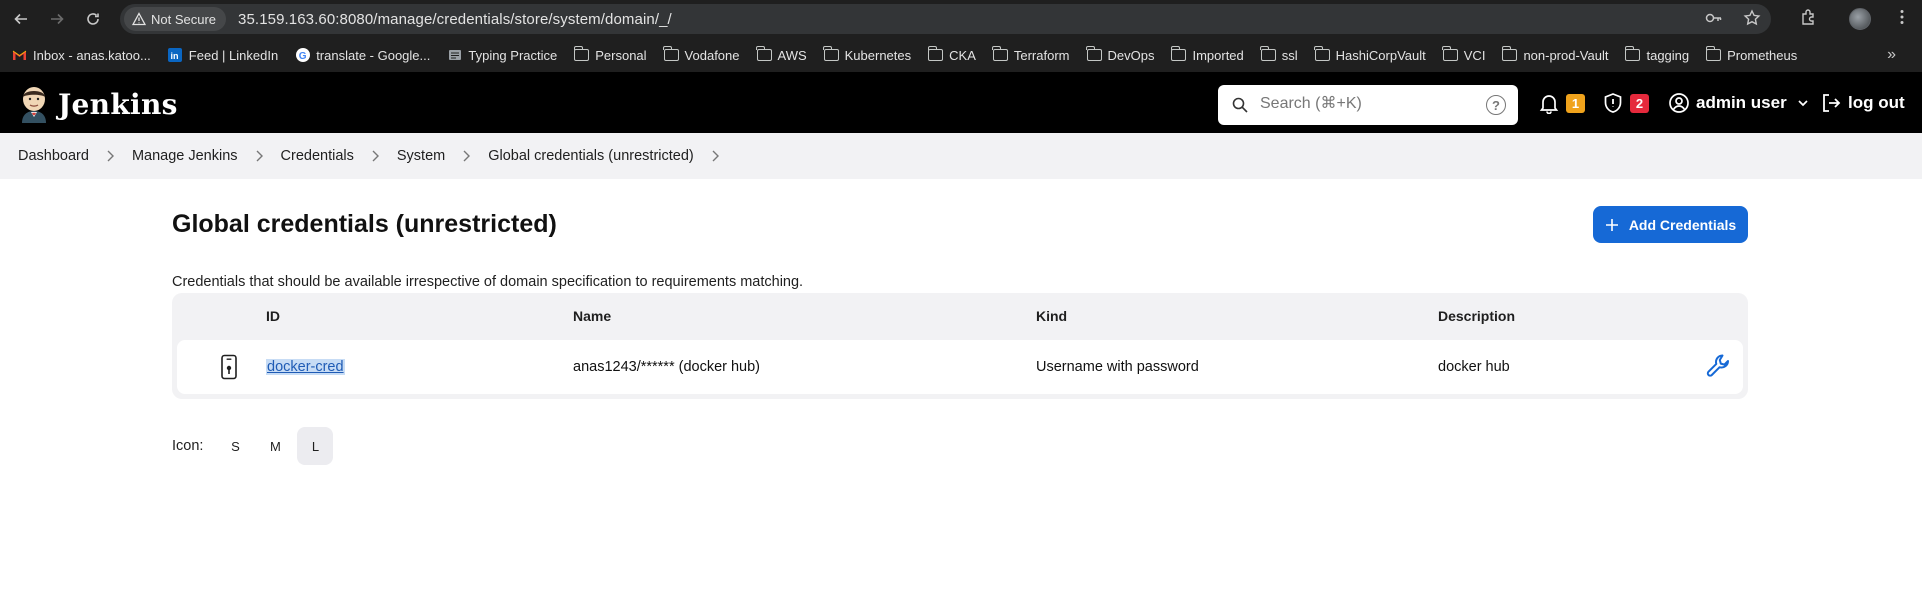 Image resolution: width=1922 pixels, height=592 pixels. Describe the element at coordinates (1809, 17) in the screenshot. I see `extensions-icon` at that location.